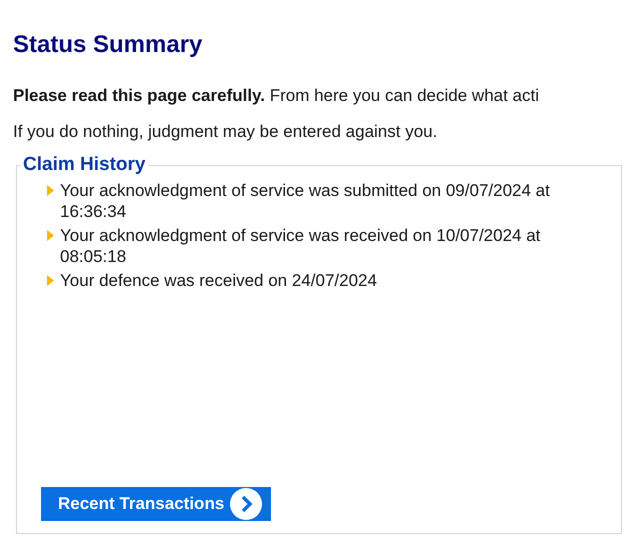 This screenshot has width=640, height=558. I want to click on history-entry: Your acknowledgment of service was submitted on 09/07/2024 at 16:36:34, so click(305, 201).